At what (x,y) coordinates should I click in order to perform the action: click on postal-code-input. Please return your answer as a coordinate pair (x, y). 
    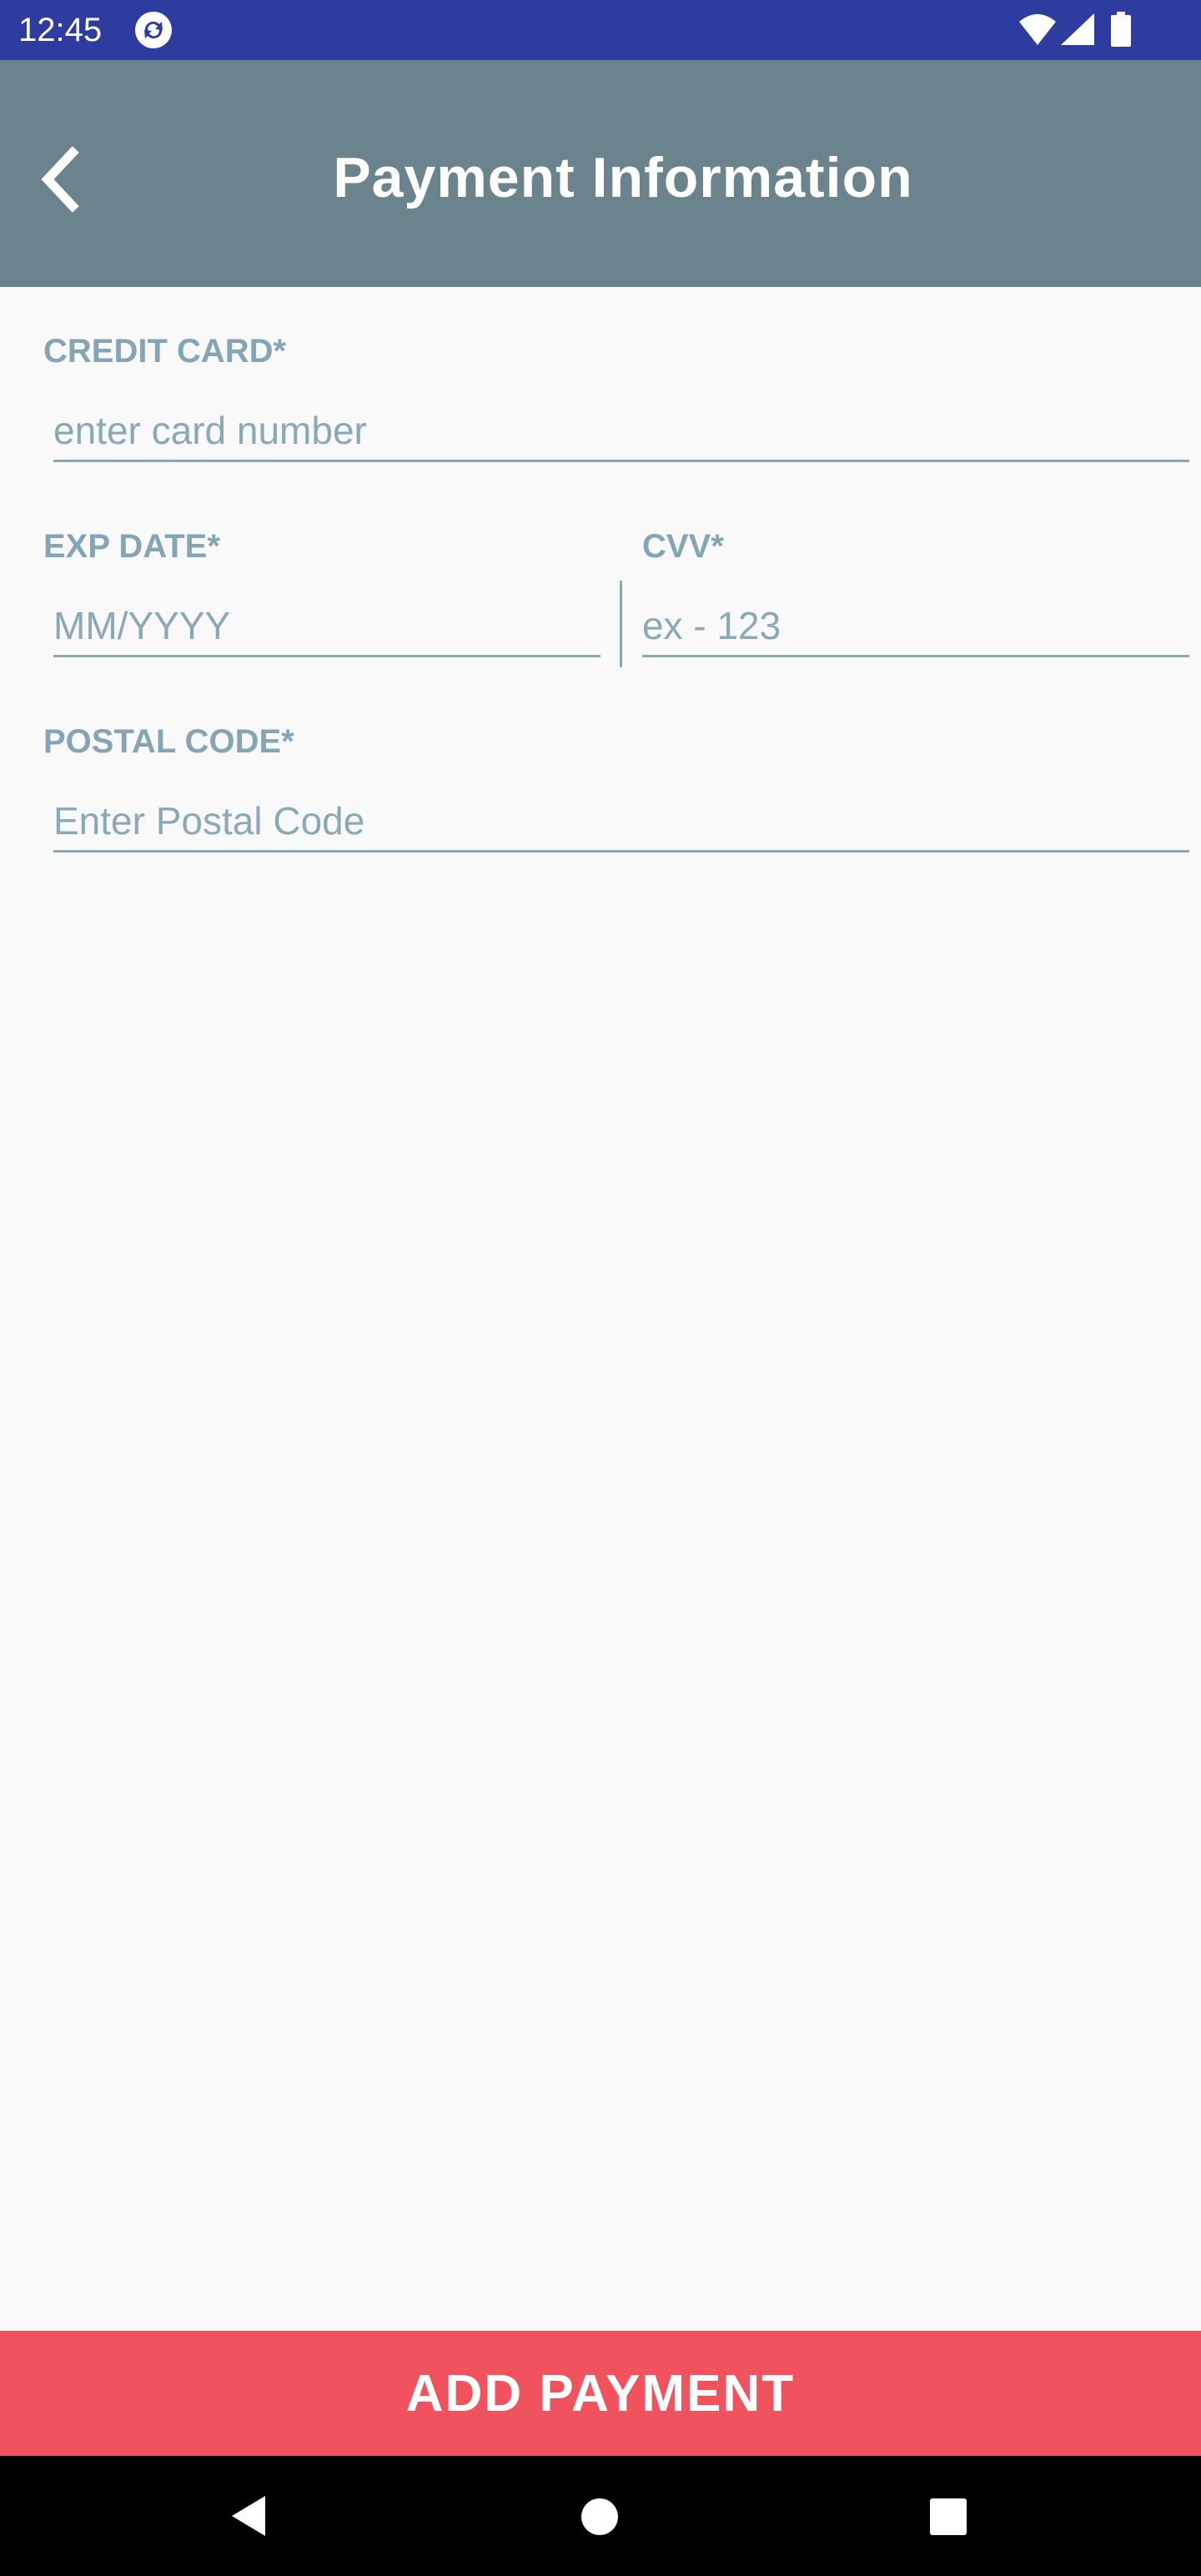
    Looking at the image, I should click on (621, 822).